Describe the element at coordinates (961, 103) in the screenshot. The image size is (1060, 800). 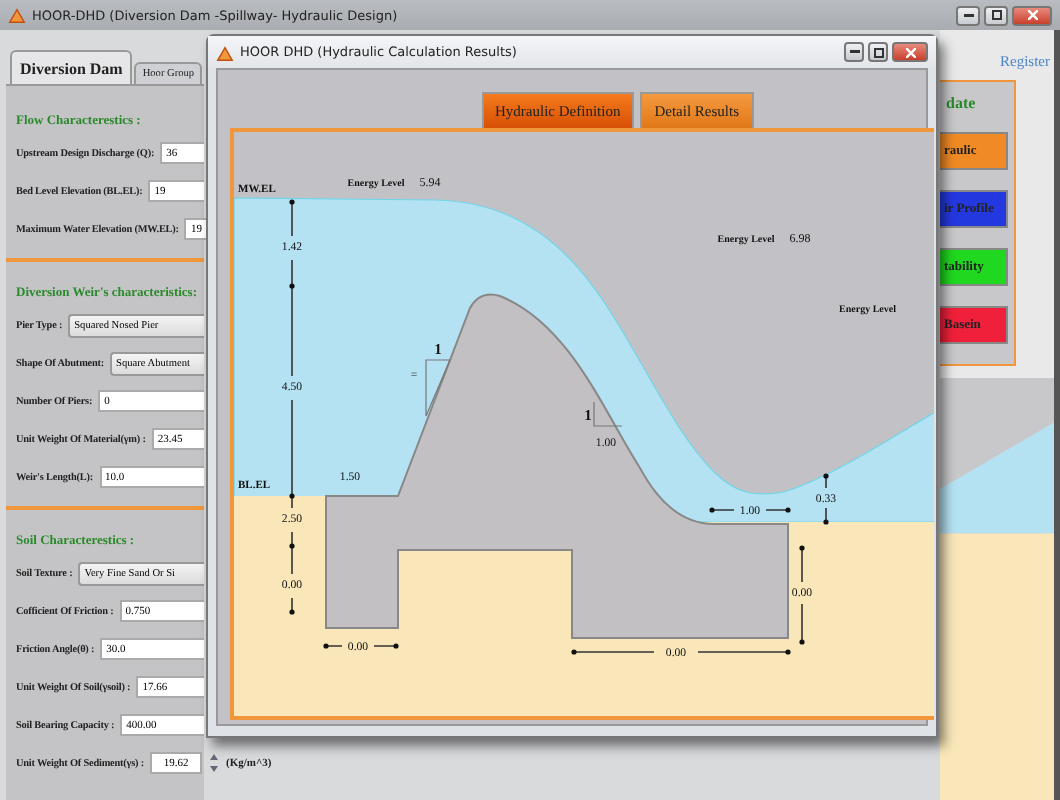
I see `panel-heading: date` at that location.